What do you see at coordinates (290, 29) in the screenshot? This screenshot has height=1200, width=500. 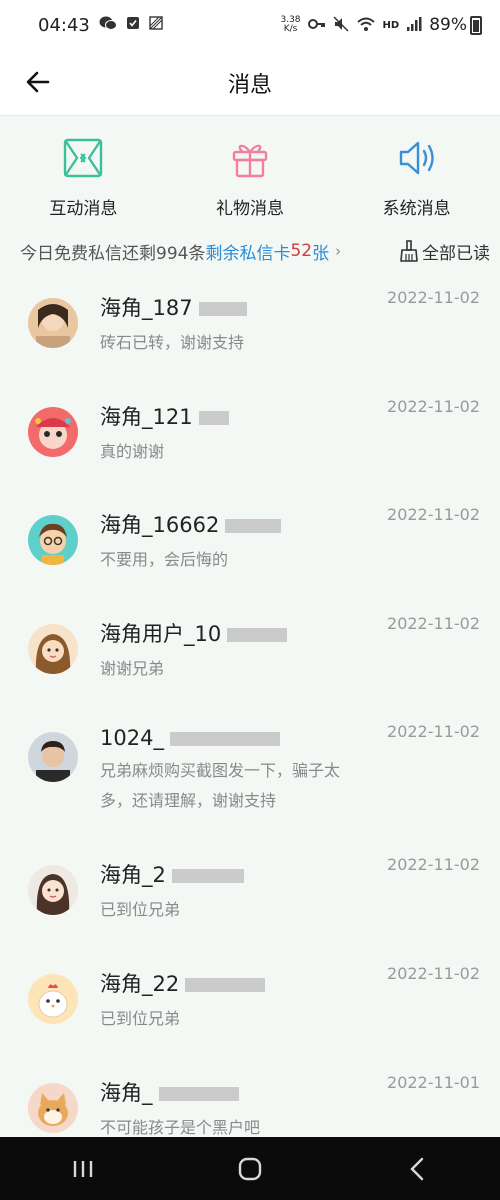 I see `speed-unit: K/s` at bounding box center [290, 29].